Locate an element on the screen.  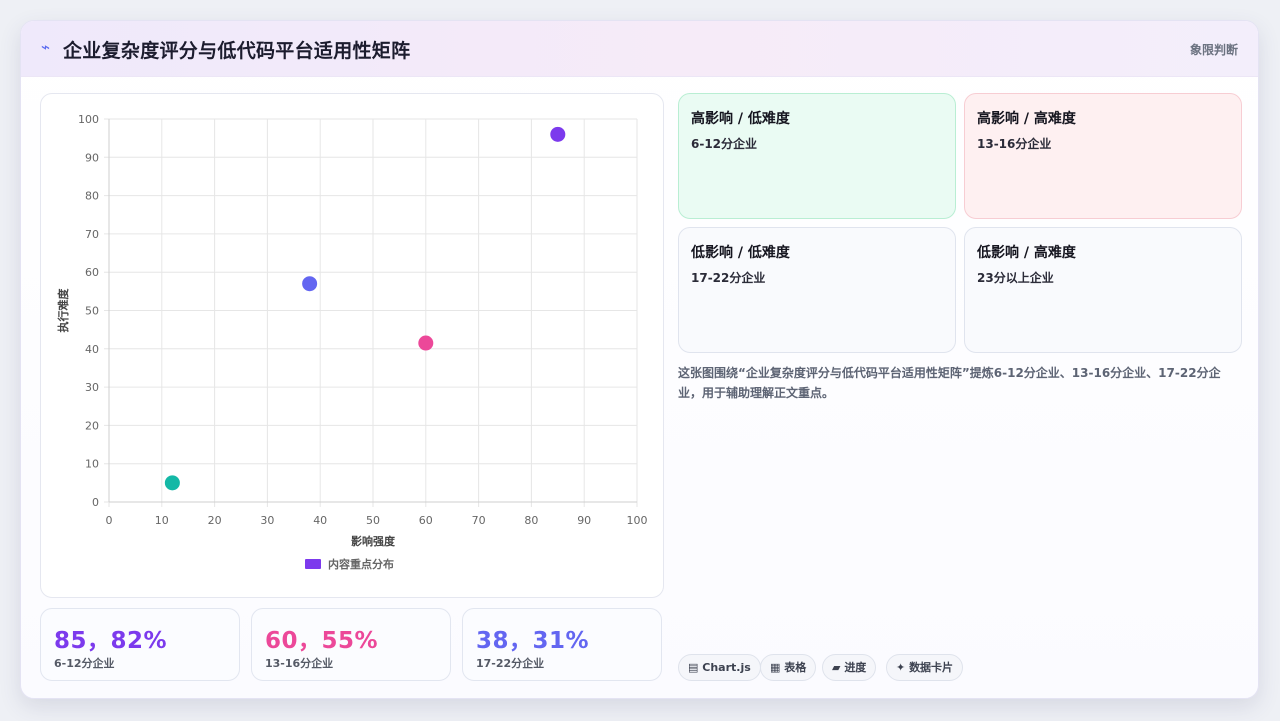
pill-chartjs: ▤ Chart.js is located at coordinates (719, 667).